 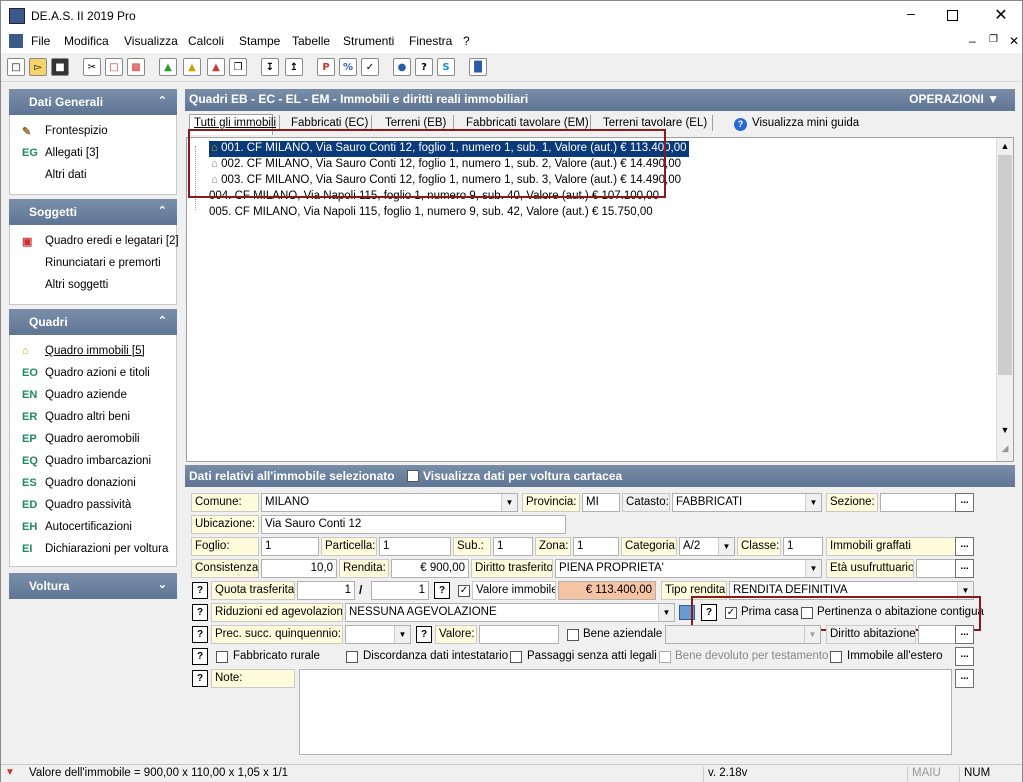 I want to click on aziendale-select: ▼, so click(x=743, y=634).